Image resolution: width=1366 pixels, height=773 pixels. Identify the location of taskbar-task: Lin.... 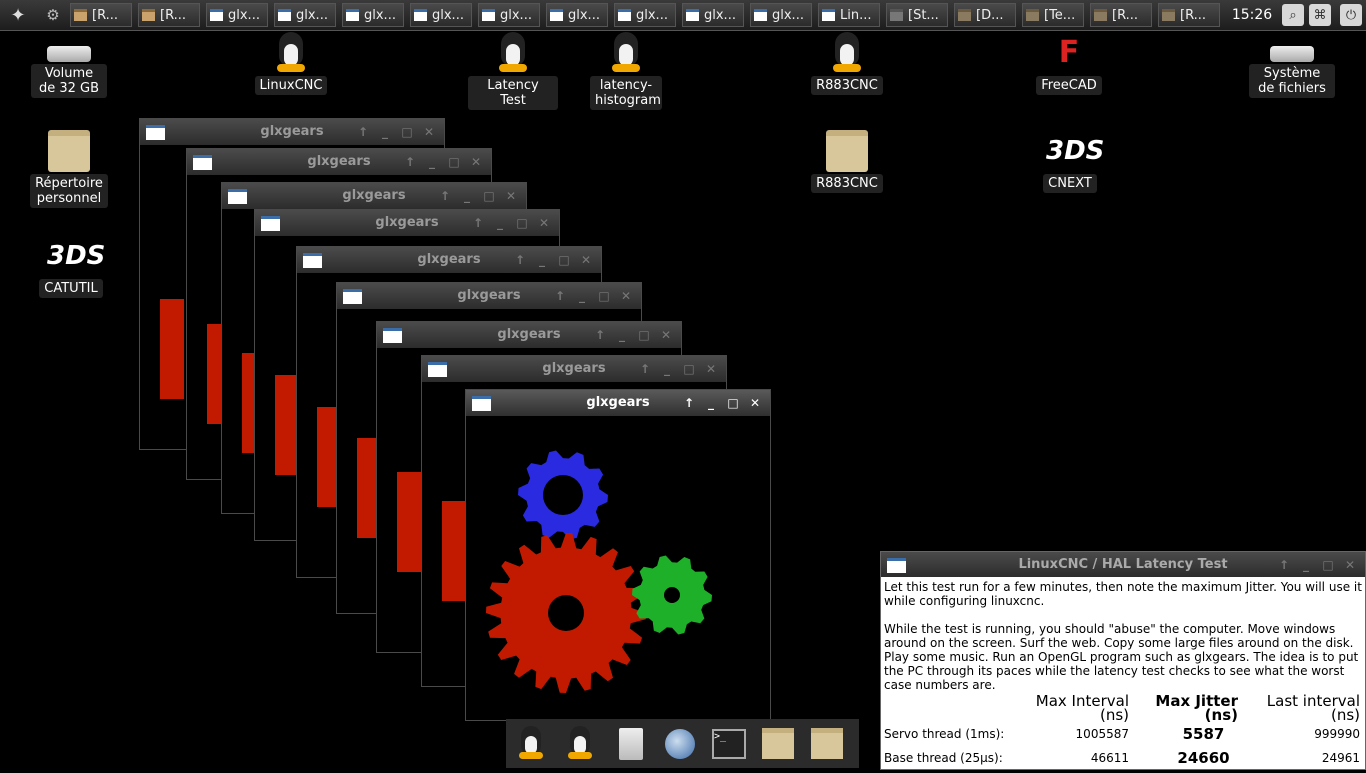
(849, 15).